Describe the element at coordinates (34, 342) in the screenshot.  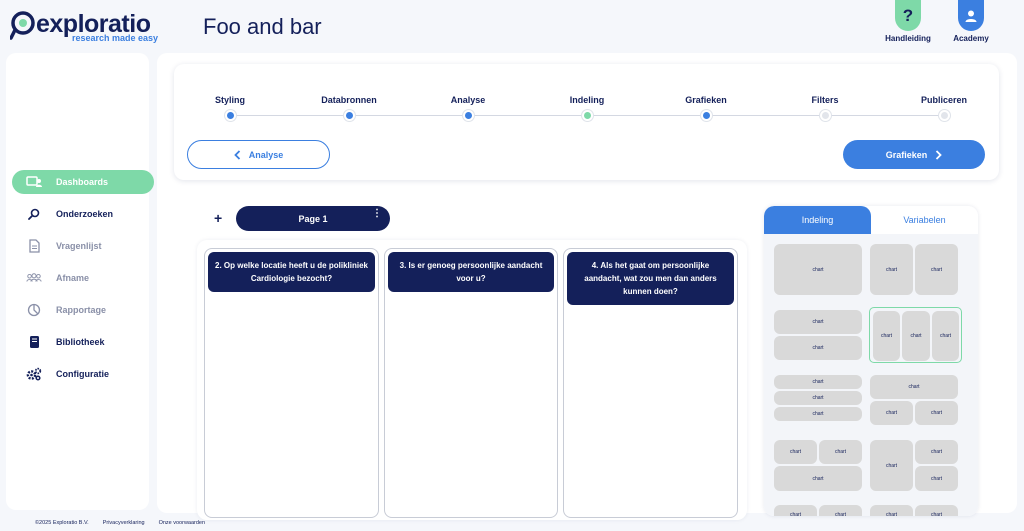
I see `book-icon` at that location.